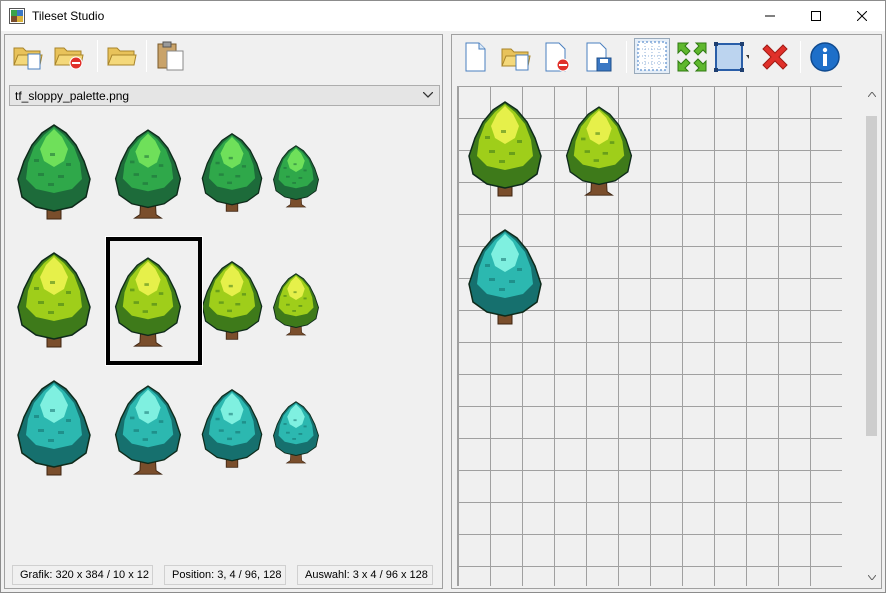  I want to click on close-map-icon, so click(557, 57).